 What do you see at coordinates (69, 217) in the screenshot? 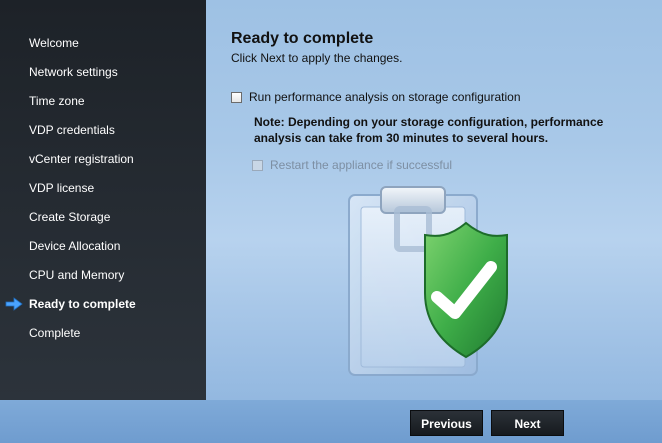
I see `sidebar-item-create-storage: Create Storage` at bounding box center [69, 217].